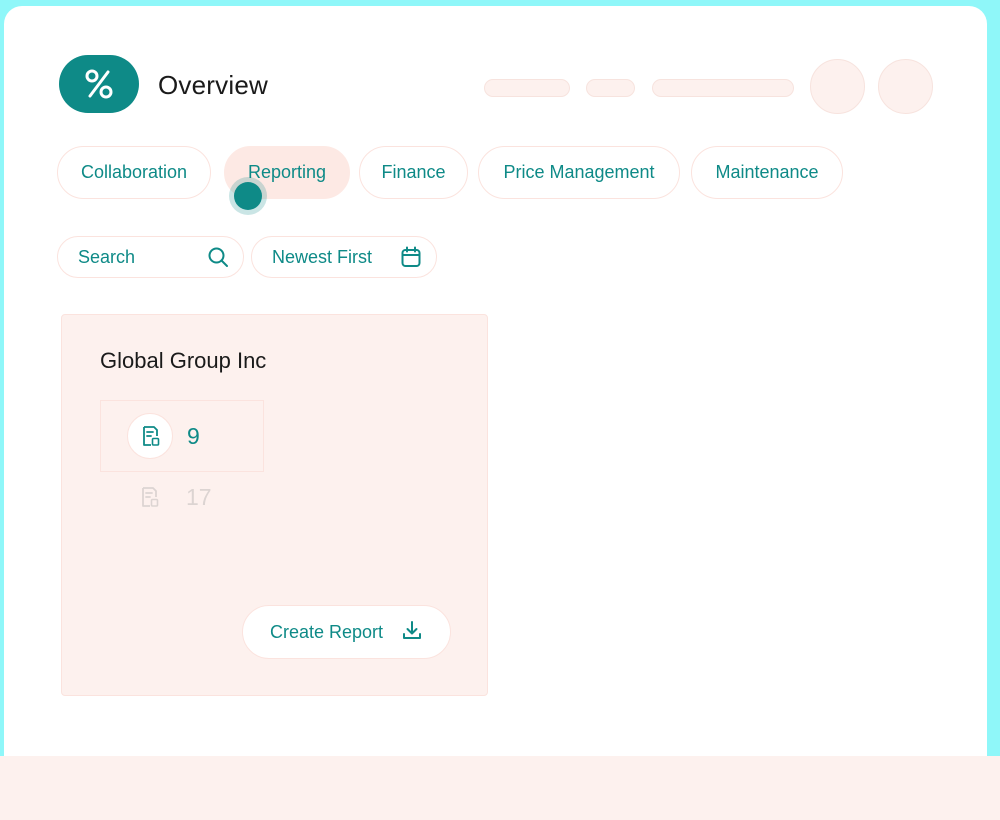  What do you see at coordinates (248, 196) in the screenshot?
I see `cursor-indicator` at bounding box center [248, 196].